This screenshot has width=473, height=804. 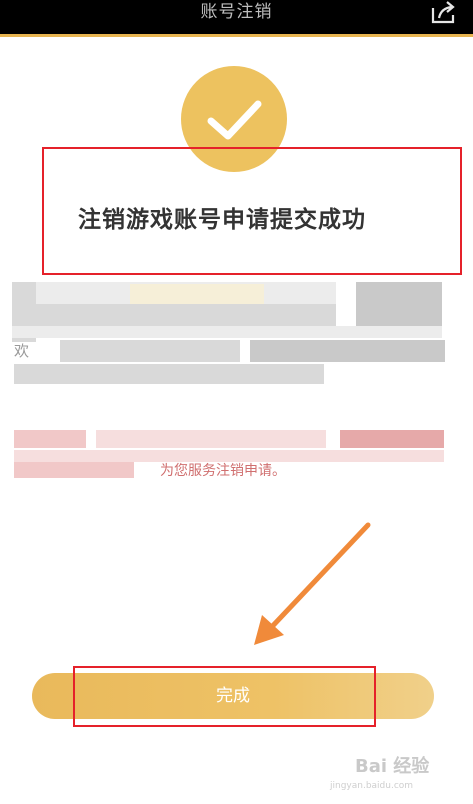 What do you see at coordinates (392, 766) in the screenshot?
I see `baidu-jingyan-watermark: Bai 经验` at bounding box center [392, 766].